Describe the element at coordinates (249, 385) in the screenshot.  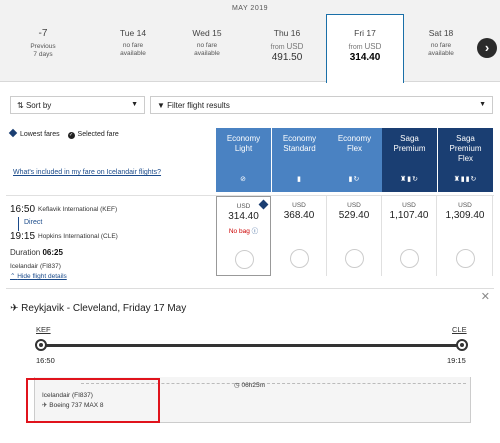
I see `segment-duration: ◷ 06h25m` at that location.